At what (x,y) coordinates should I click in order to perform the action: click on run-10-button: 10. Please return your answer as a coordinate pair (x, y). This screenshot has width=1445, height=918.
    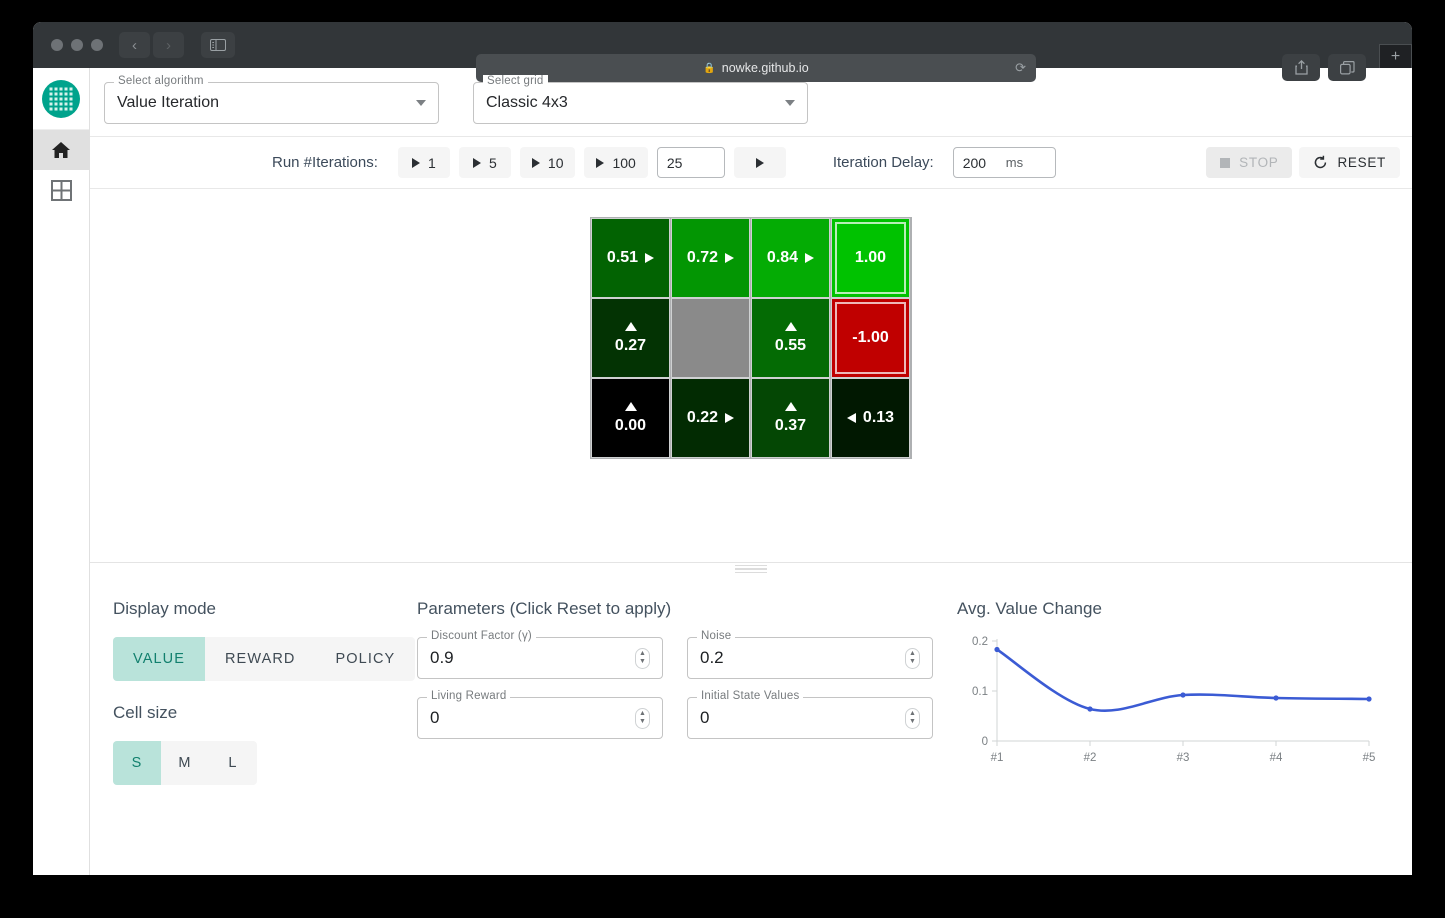
    Looking at the image, I should click on (547, 162).